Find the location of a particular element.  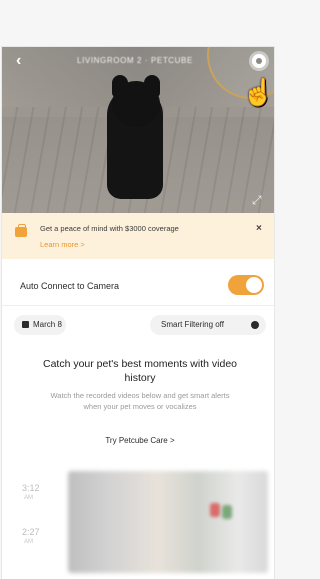

toggle-knob is located at coordinates (254, 285).